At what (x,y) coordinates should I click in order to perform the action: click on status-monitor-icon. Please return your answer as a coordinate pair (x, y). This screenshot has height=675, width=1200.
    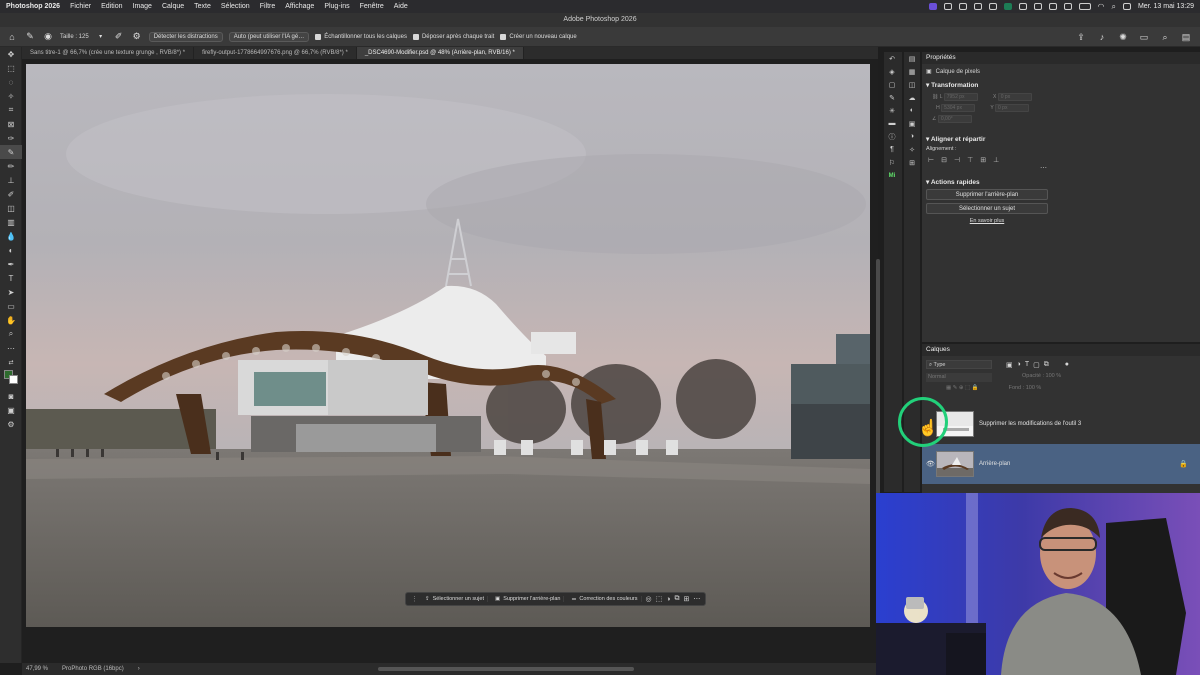
    Looking at the image, I should click on (977, 6).